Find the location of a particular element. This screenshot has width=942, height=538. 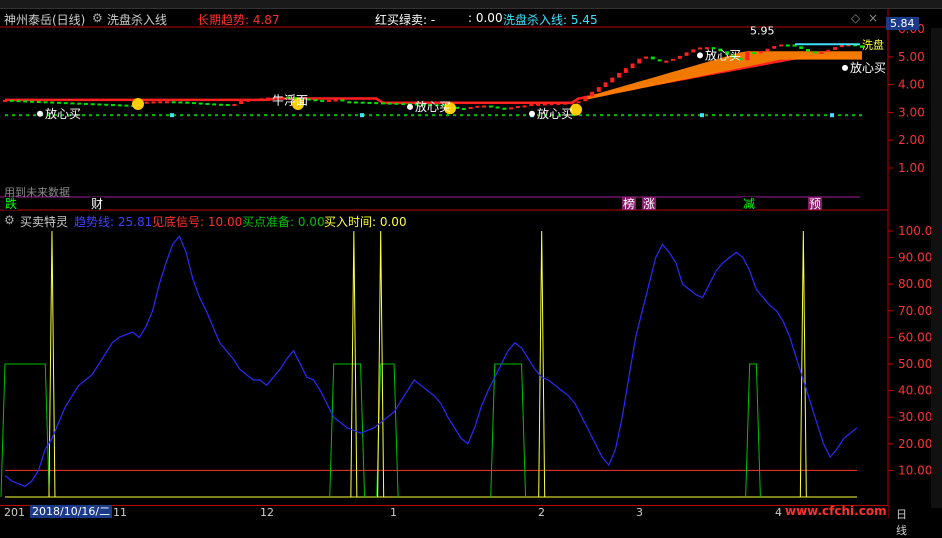

ind-tick-6: 40.00 is located at coordinates (915, 391).